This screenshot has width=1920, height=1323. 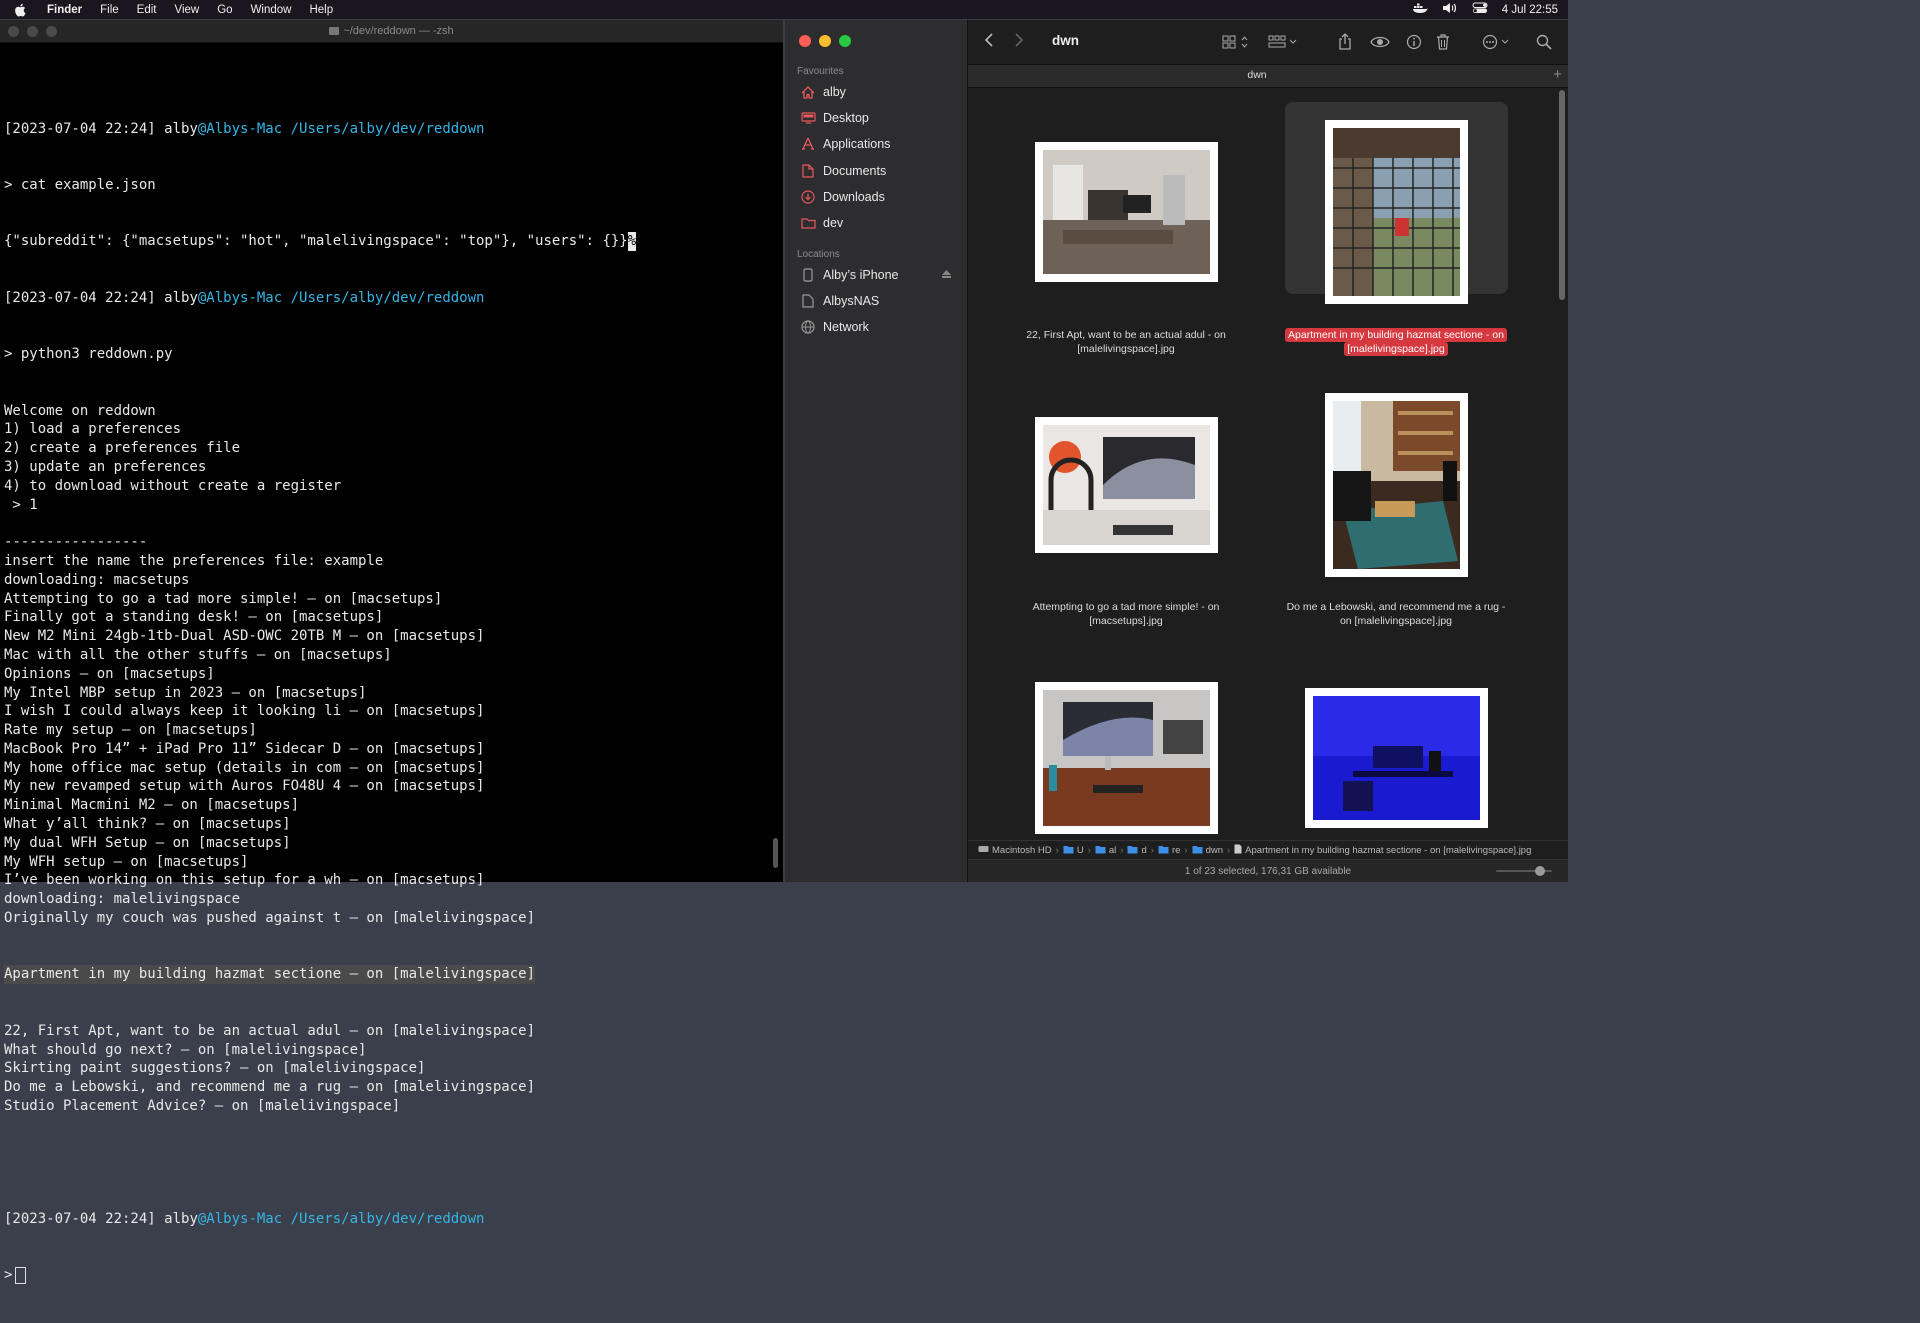 What do you see at coordinates (224, 10) in the screenshot?
I see `menu-go: Go` at bounding box center [224, 10].